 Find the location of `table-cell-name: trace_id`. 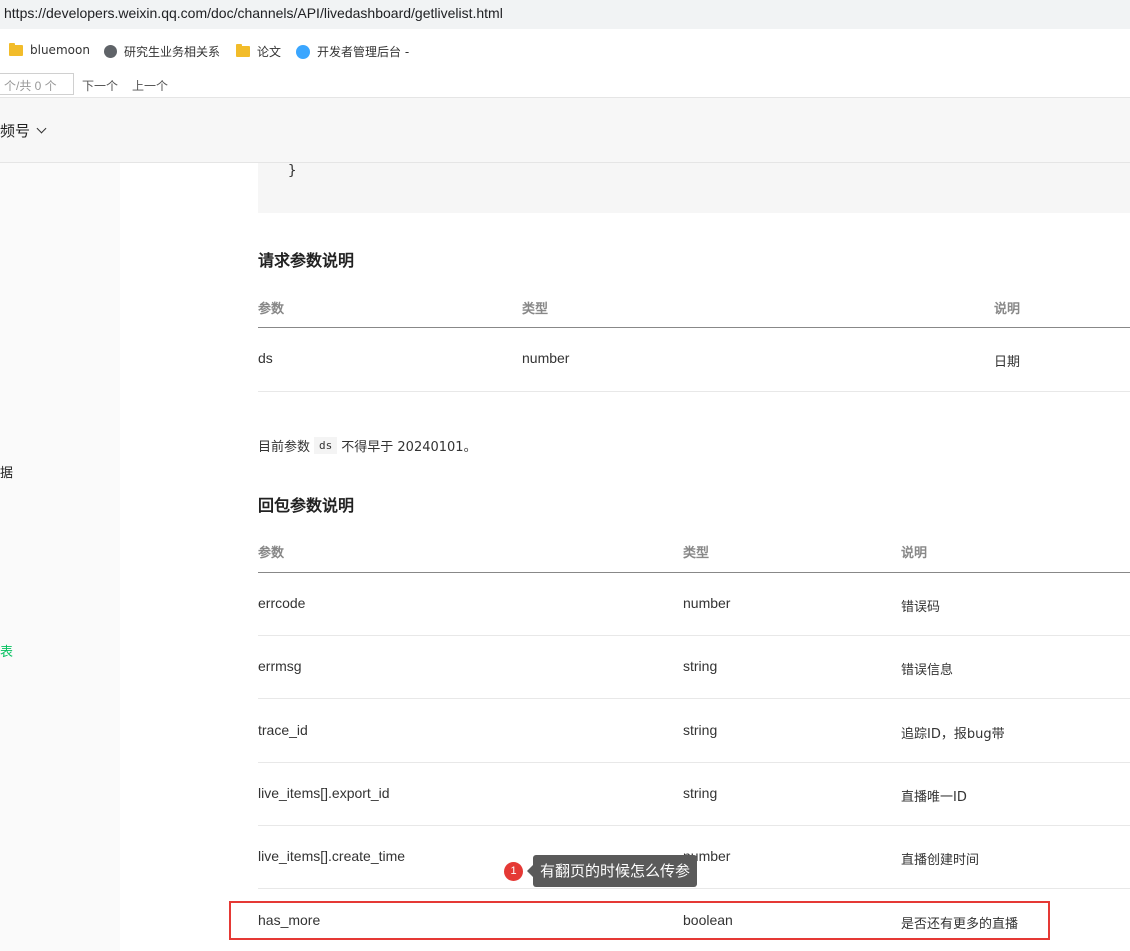

table-cell-name: trace_id is located at coordinates (283, 730).